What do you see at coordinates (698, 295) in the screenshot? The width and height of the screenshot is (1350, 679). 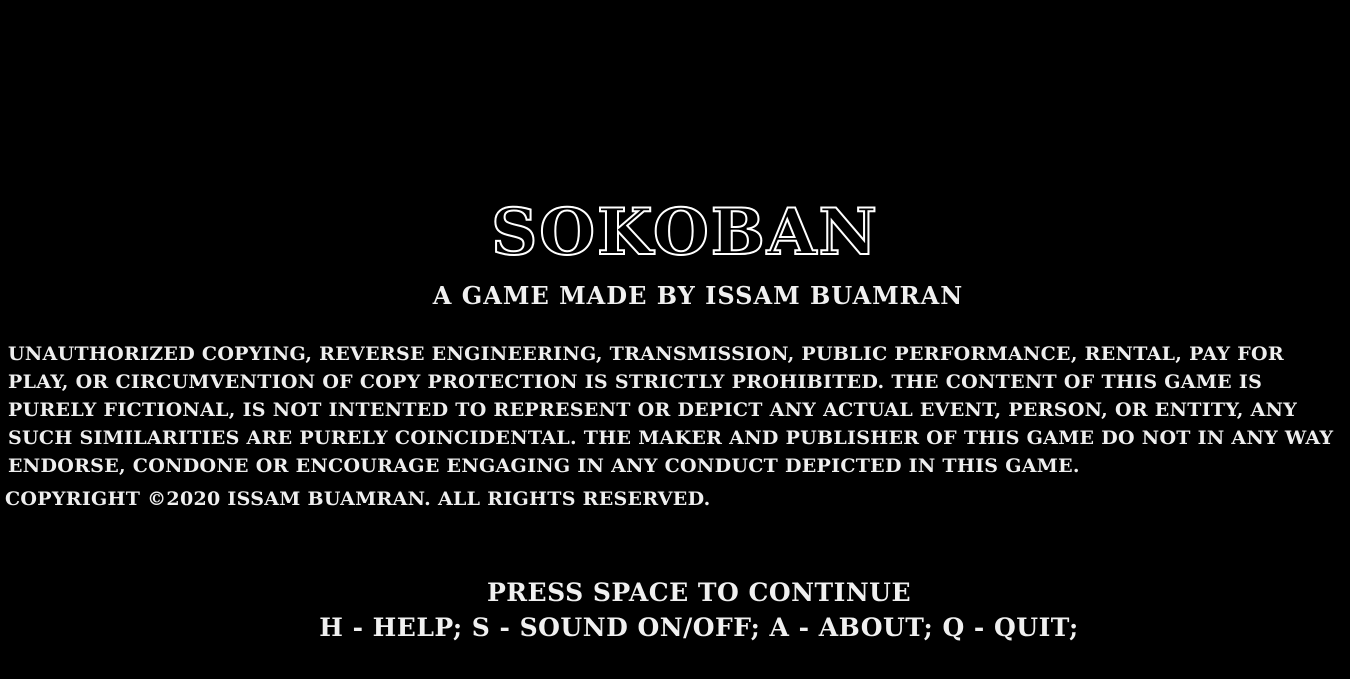 I see `author-subtitle: A GAME MADE BY ISSAM BUAMRAN` at bounding box center [698, 295].